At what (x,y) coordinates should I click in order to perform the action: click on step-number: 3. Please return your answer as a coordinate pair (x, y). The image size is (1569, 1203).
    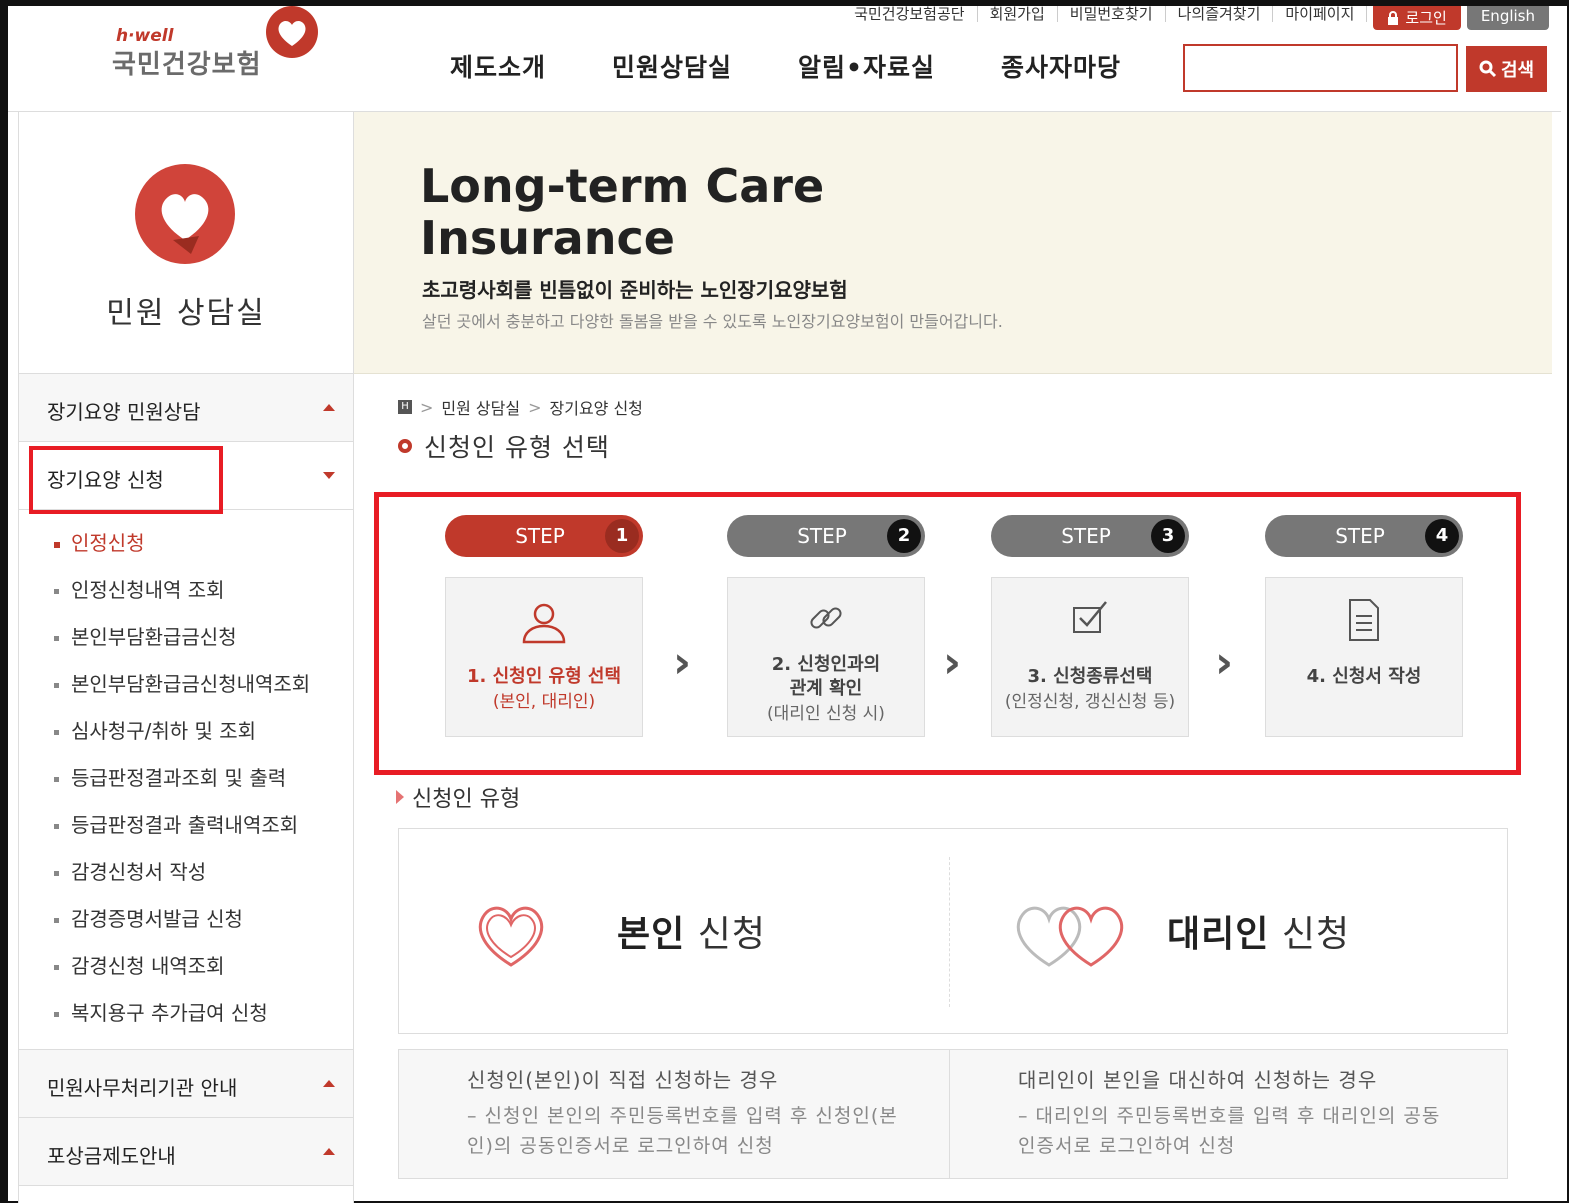
    Looking at the image, I should click on (1168, 536).